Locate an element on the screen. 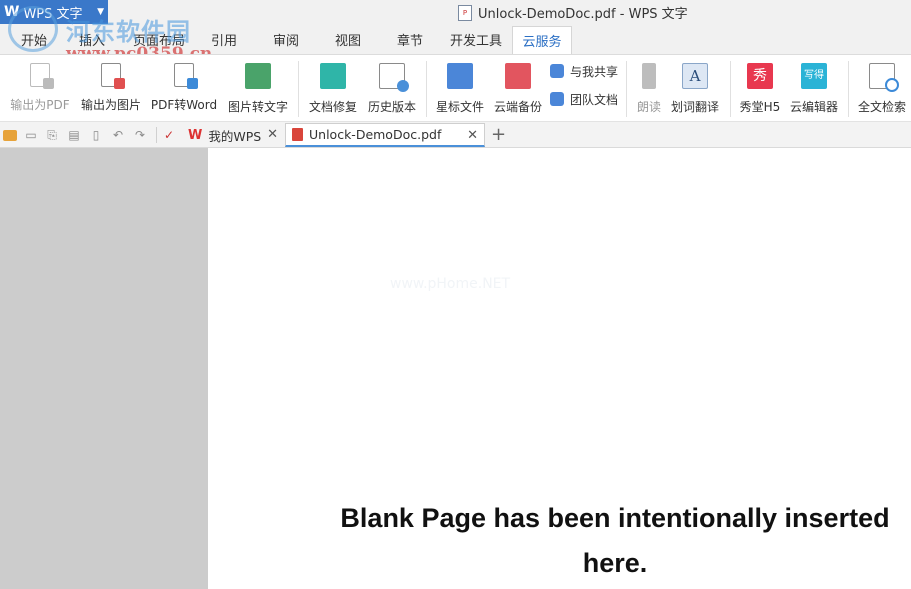  export-pdf-icon is located at coordinates (42, 76).